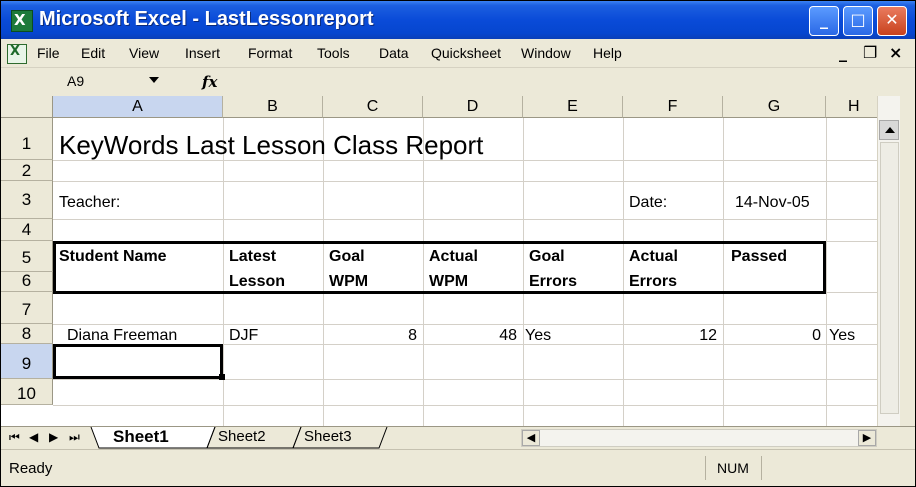 The height and width of the screenshot is (487, 916). I want to click on workbook-close-button: ×, so click(895, 52).